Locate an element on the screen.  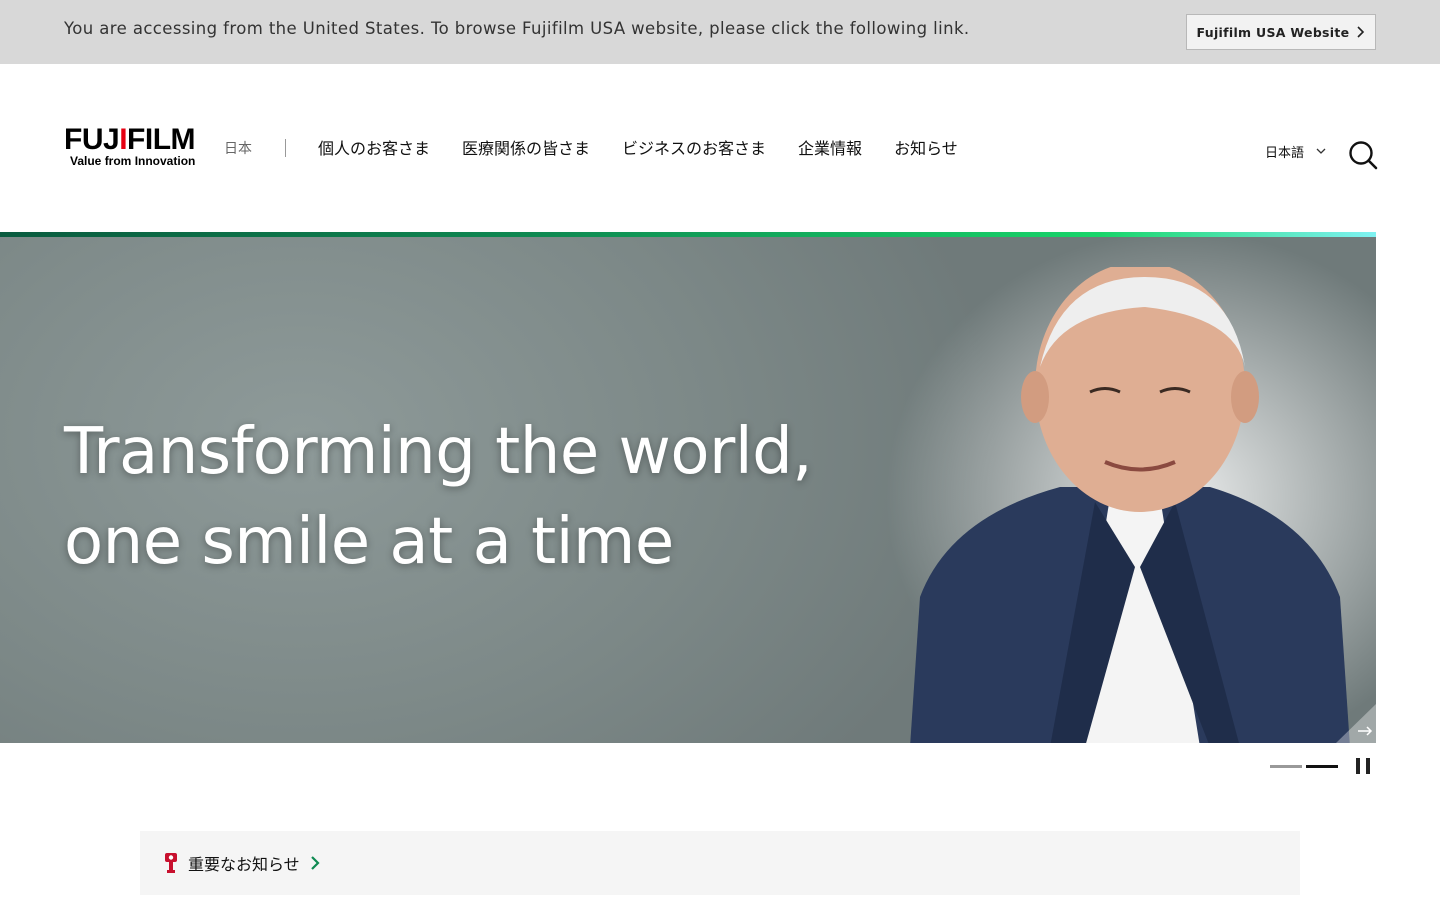
carousel-controls is located at coordinates (1320, 766).